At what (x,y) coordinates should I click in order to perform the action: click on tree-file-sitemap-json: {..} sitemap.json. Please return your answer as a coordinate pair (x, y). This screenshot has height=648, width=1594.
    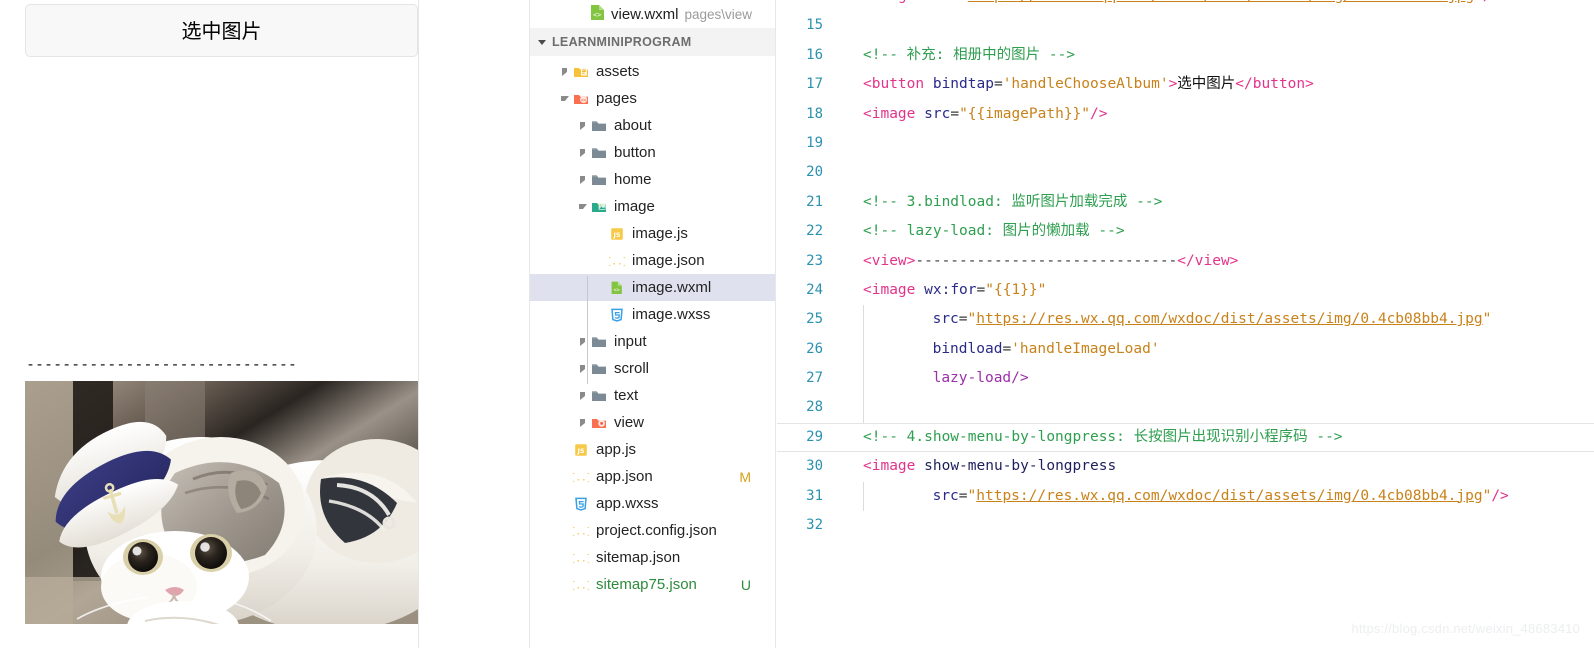
    Looking at the image, I should click on (652, 557).